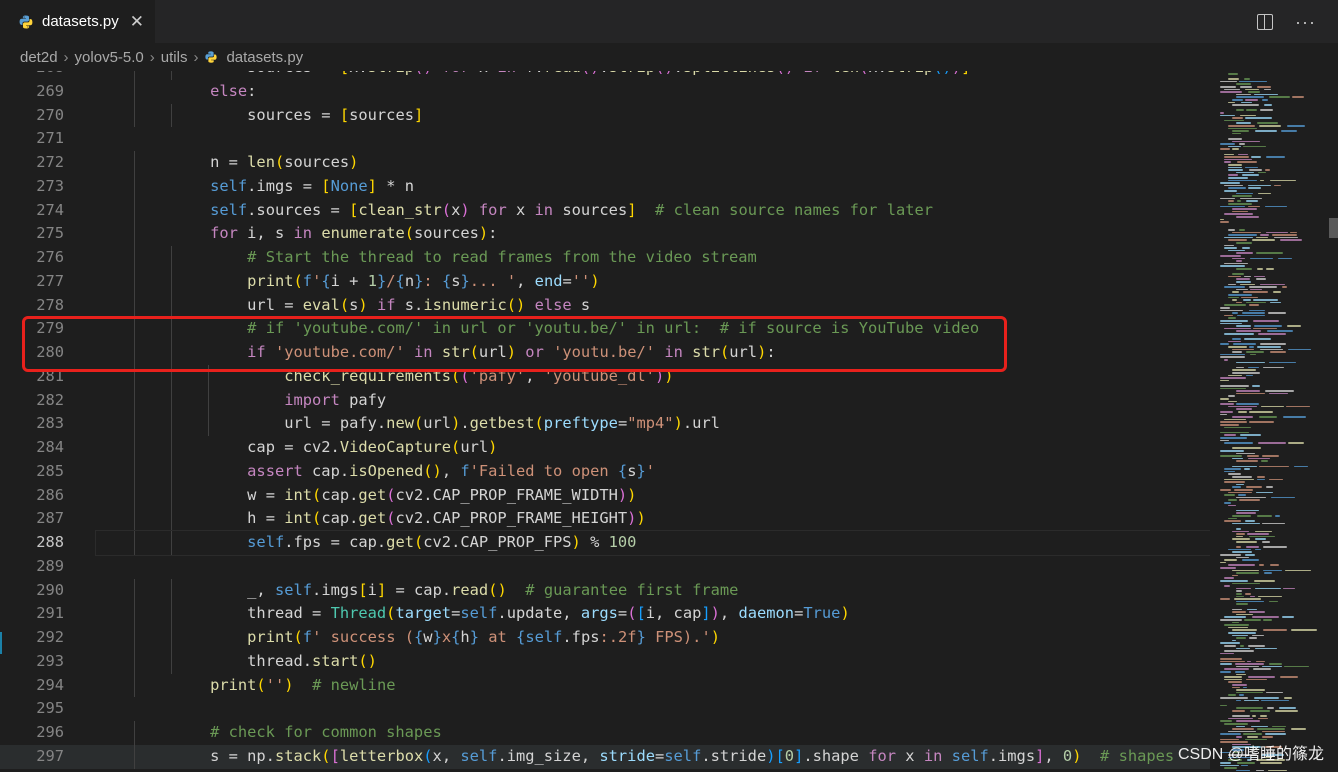 Image resolution: width=1338 pixels, height=772 pixels. I want to click on breadcrumb-folder-utils: utils, so click(174, 57).